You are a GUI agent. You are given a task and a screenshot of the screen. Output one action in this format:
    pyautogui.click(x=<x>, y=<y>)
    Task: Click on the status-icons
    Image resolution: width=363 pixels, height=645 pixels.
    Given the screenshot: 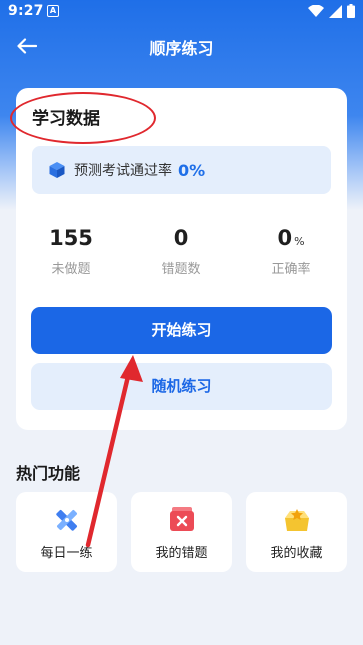 What is the action you would take?
    pyautogui.click(x=331, y=11)
    